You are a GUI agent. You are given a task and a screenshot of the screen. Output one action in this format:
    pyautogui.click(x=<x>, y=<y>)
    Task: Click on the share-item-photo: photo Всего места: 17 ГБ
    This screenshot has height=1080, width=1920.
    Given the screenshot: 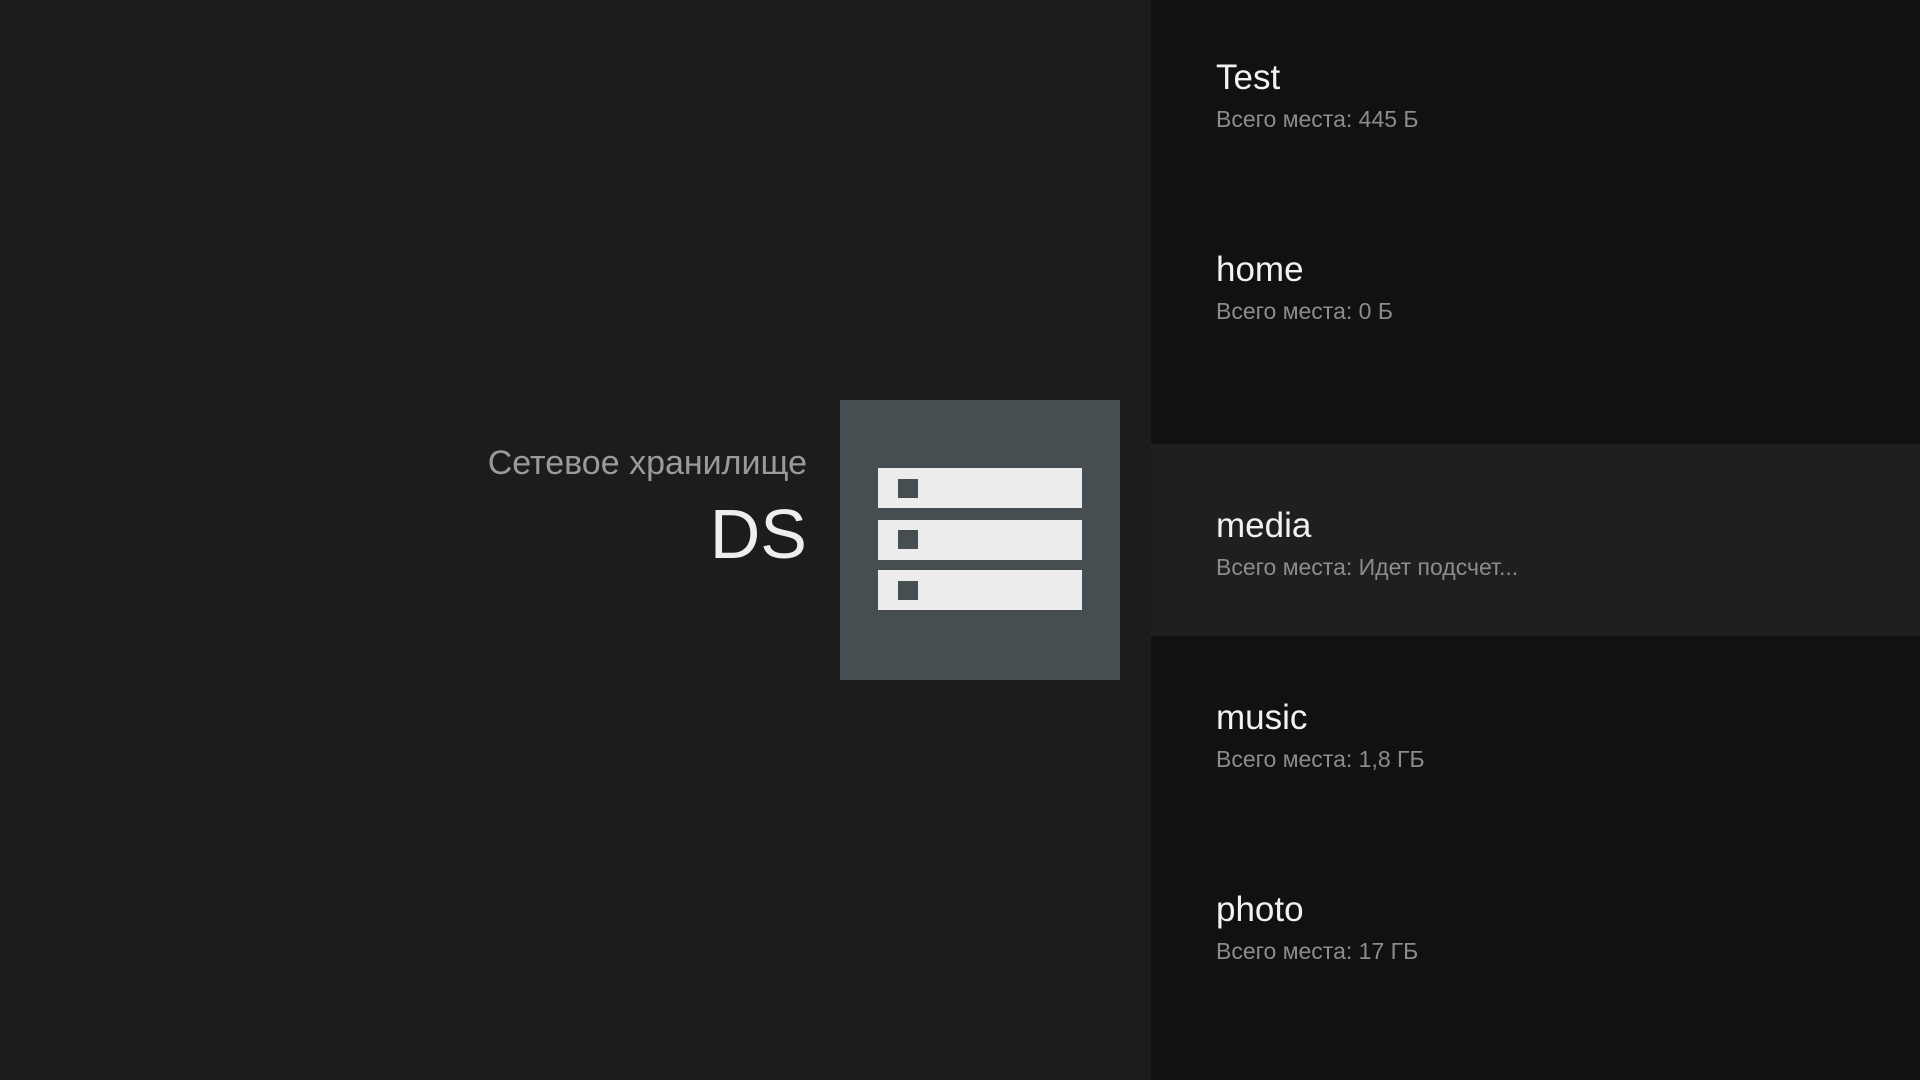 What is the action you would take?
    pyautogui.click(x=1535, y=924)
    